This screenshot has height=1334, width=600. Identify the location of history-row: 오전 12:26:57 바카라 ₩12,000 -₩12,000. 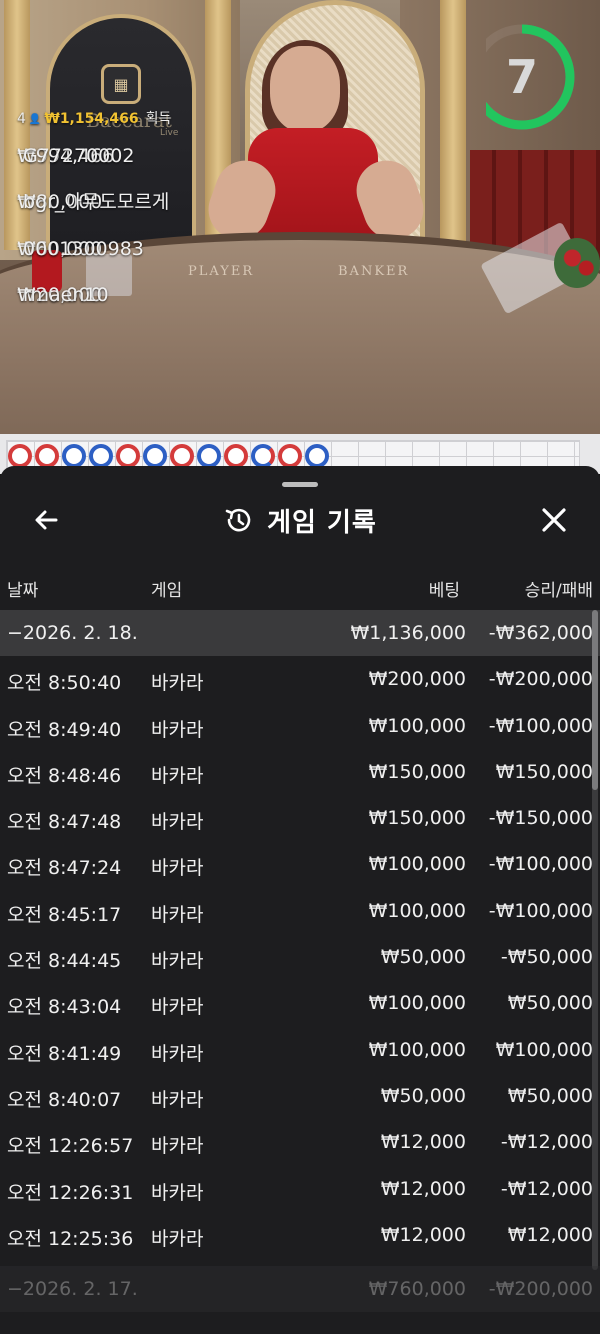
(300, 1142).